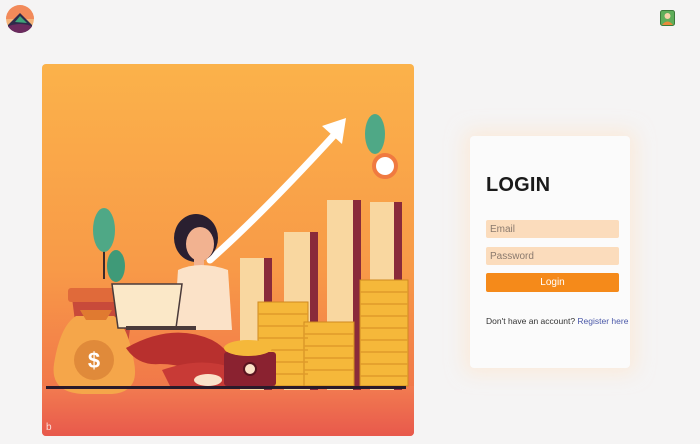  What do you see at coordinates (20, 19) in the screenshot?
I see `app-logo-icon` at bounding box center [20, 19].